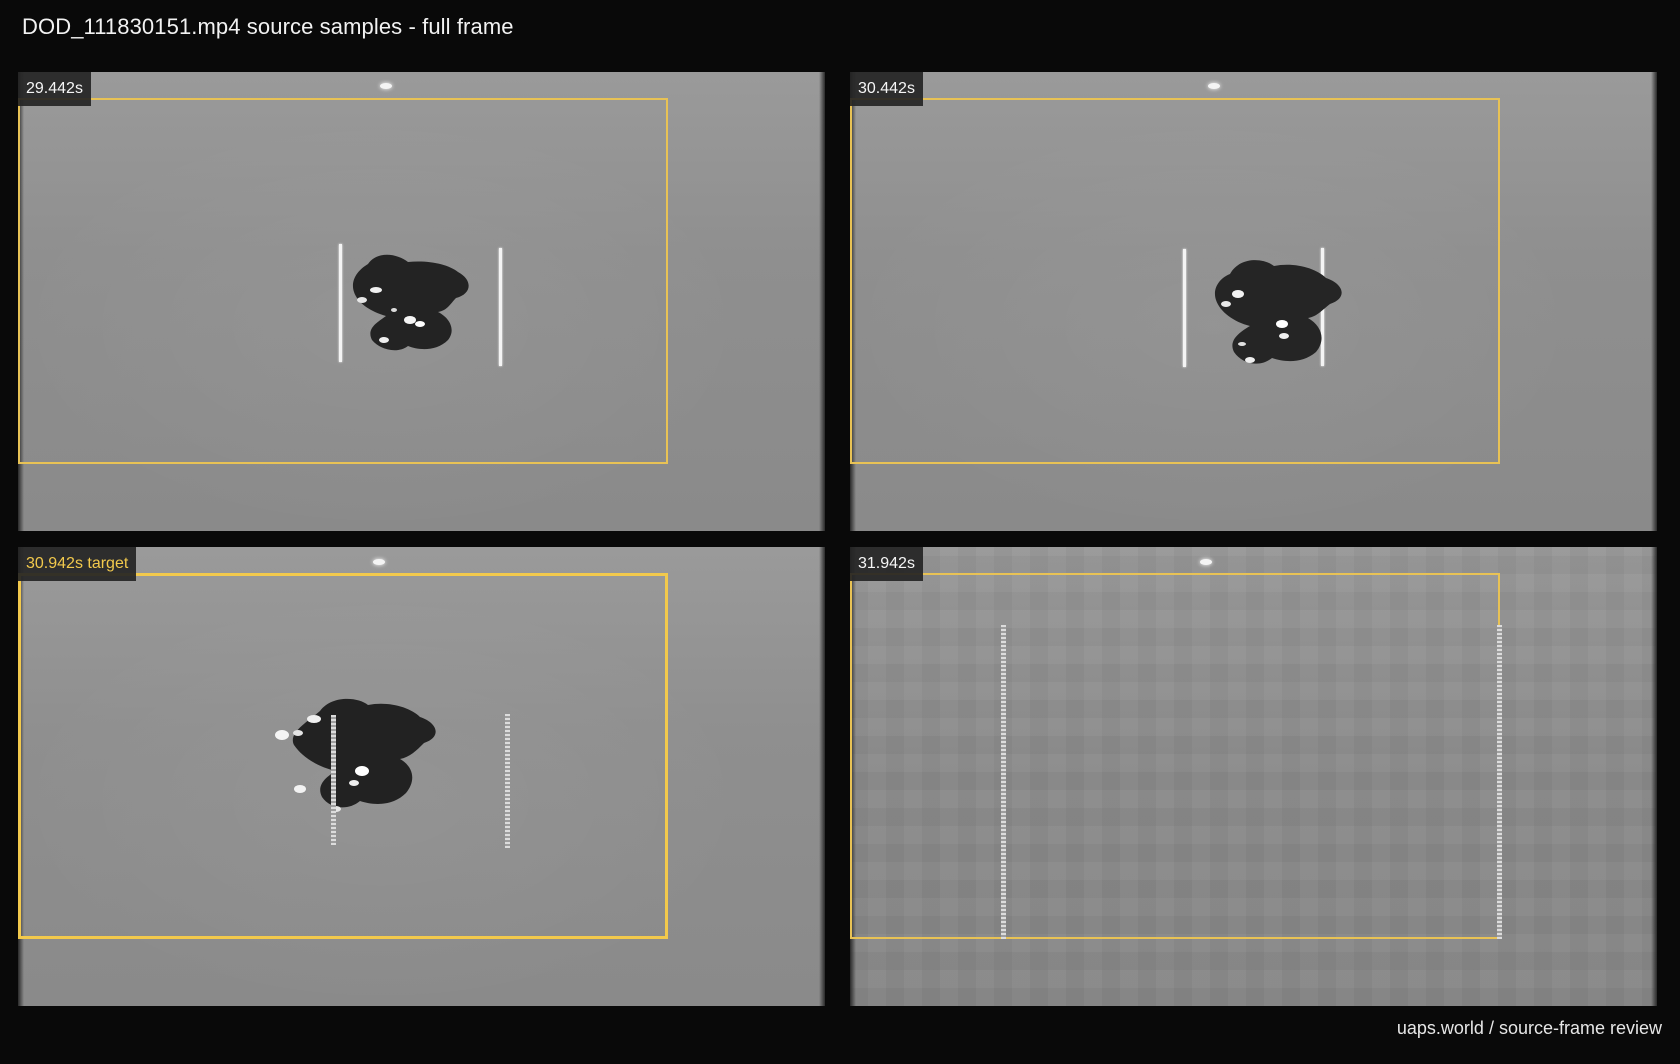  I want to click on footer-credit: uaps.world / source-frame review, so click(1529, 1028).